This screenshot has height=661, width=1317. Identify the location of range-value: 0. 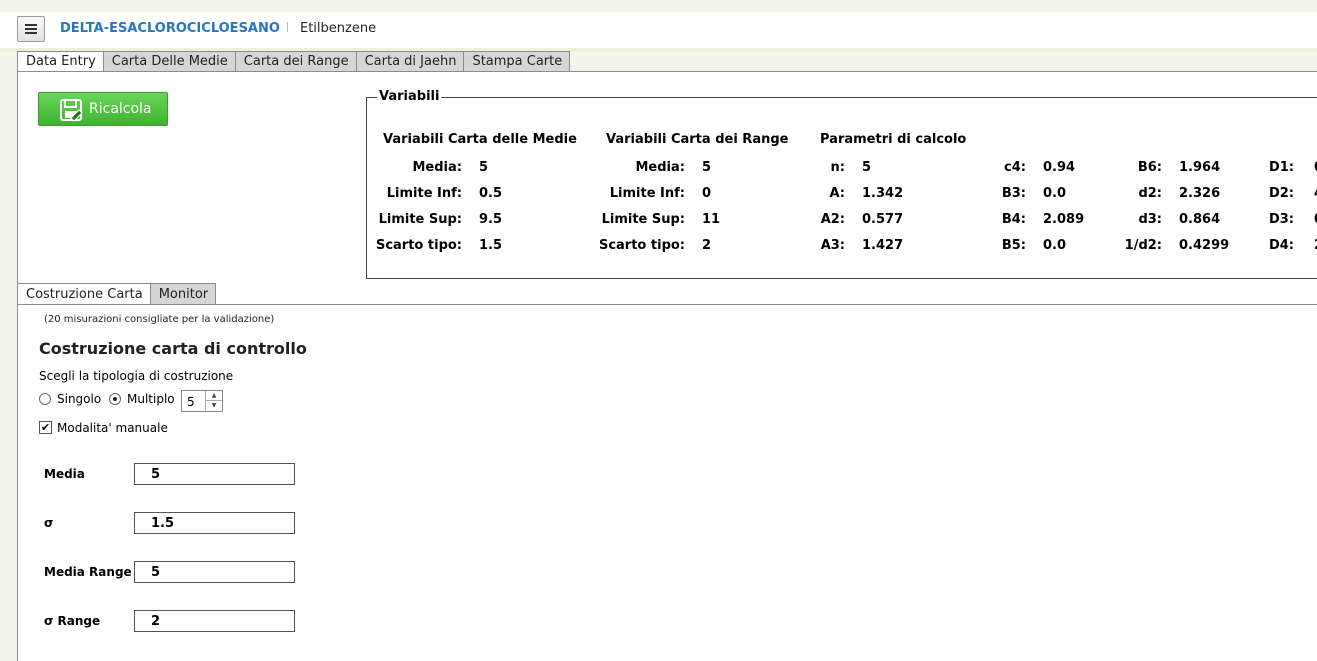
(707, 193).